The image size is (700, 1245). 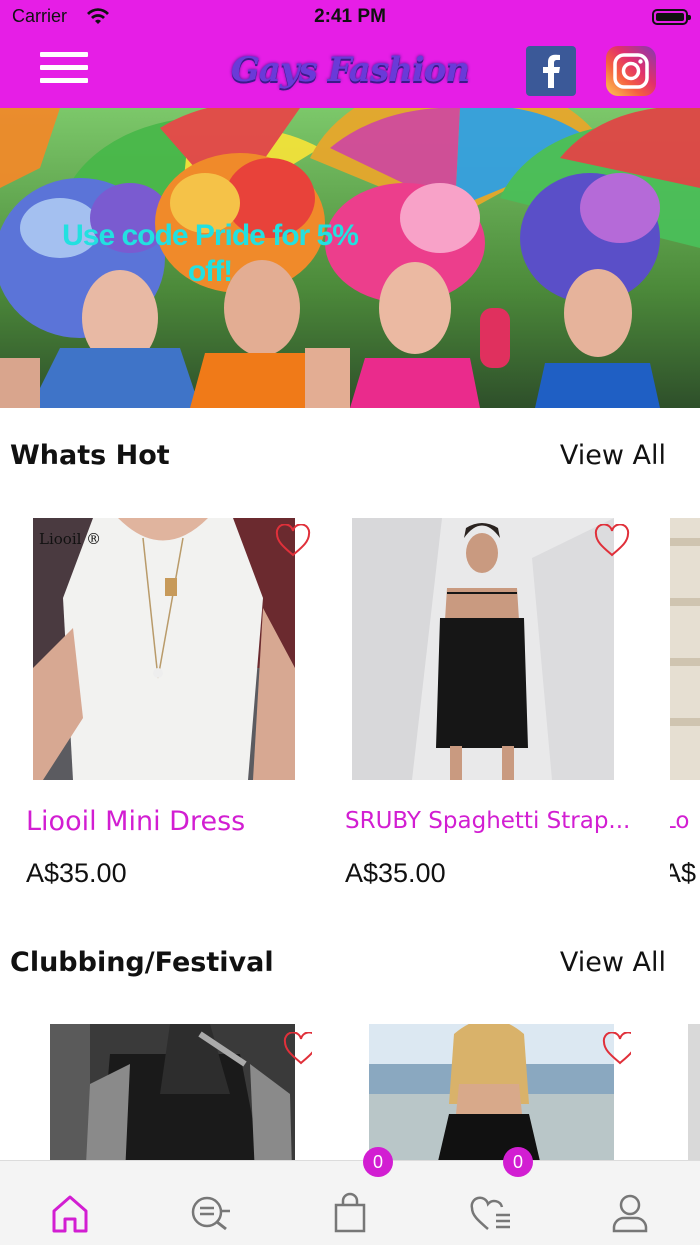 What do you see at coordinates (683, 873) in the screenshot?
I see `product-price: A$` at bounding box center [683, 873].